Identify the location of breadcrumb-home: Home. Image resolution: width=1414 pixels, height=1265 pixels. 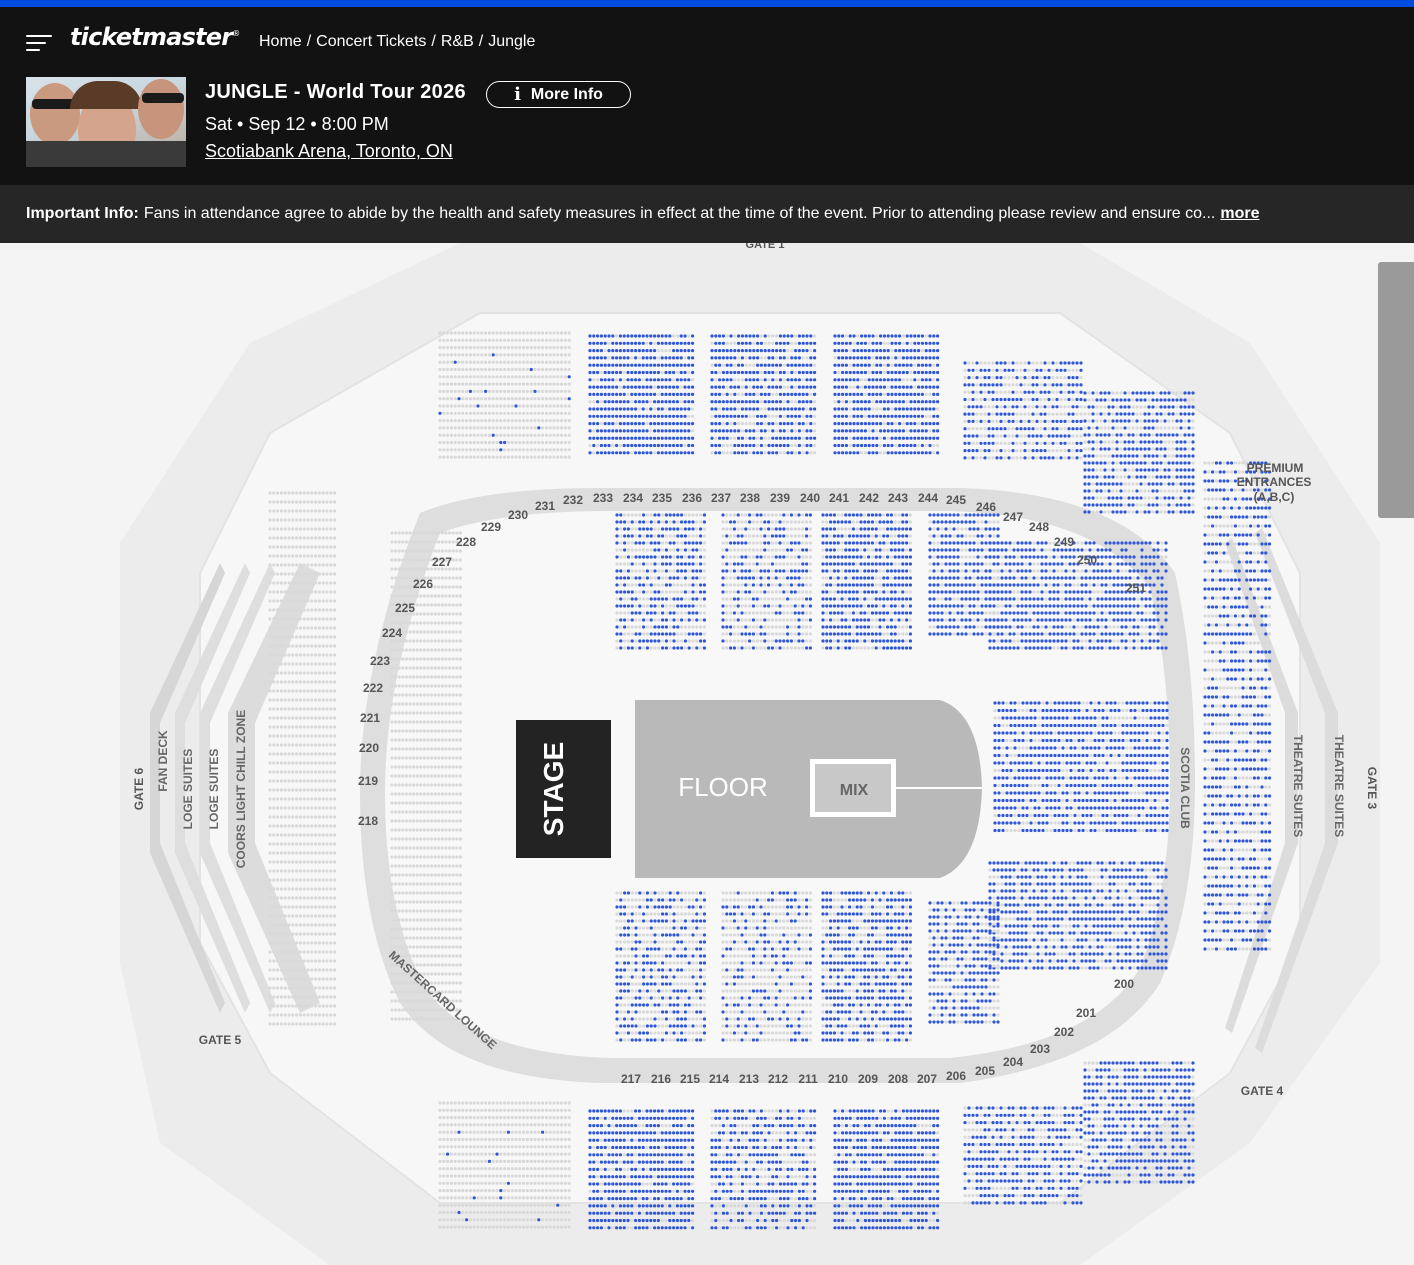
(280, 42).